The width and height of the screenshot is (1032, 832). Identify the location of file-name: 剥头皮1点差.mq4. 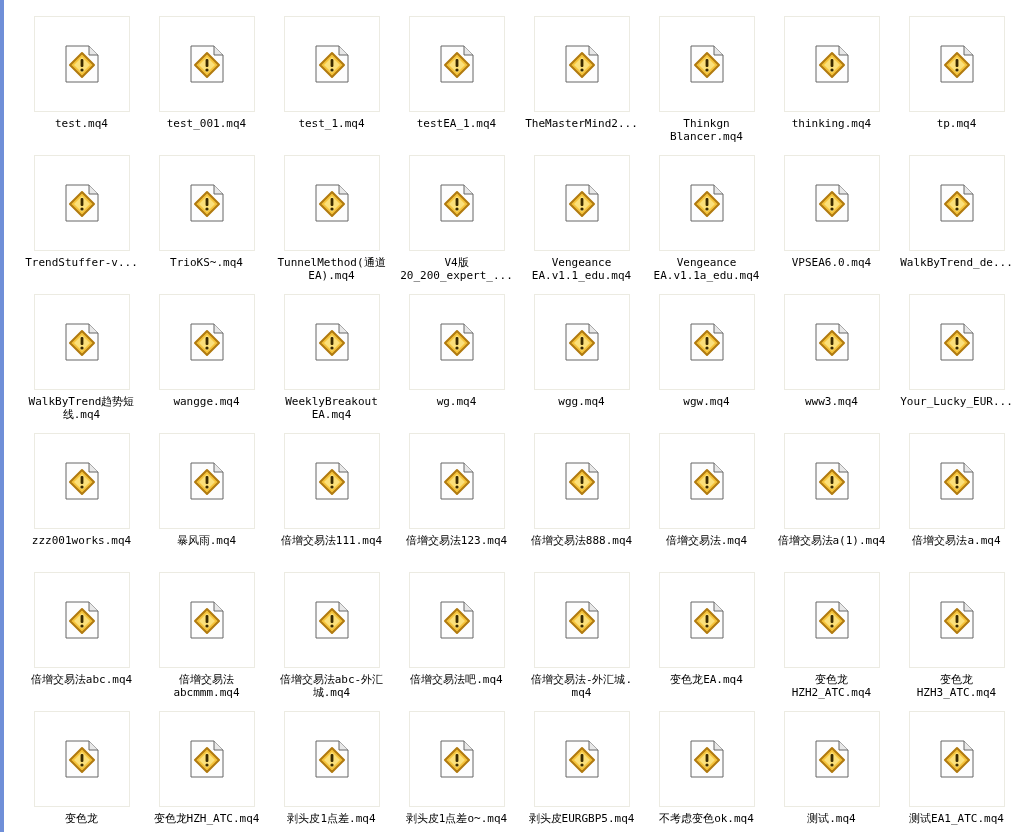
(331, 818).